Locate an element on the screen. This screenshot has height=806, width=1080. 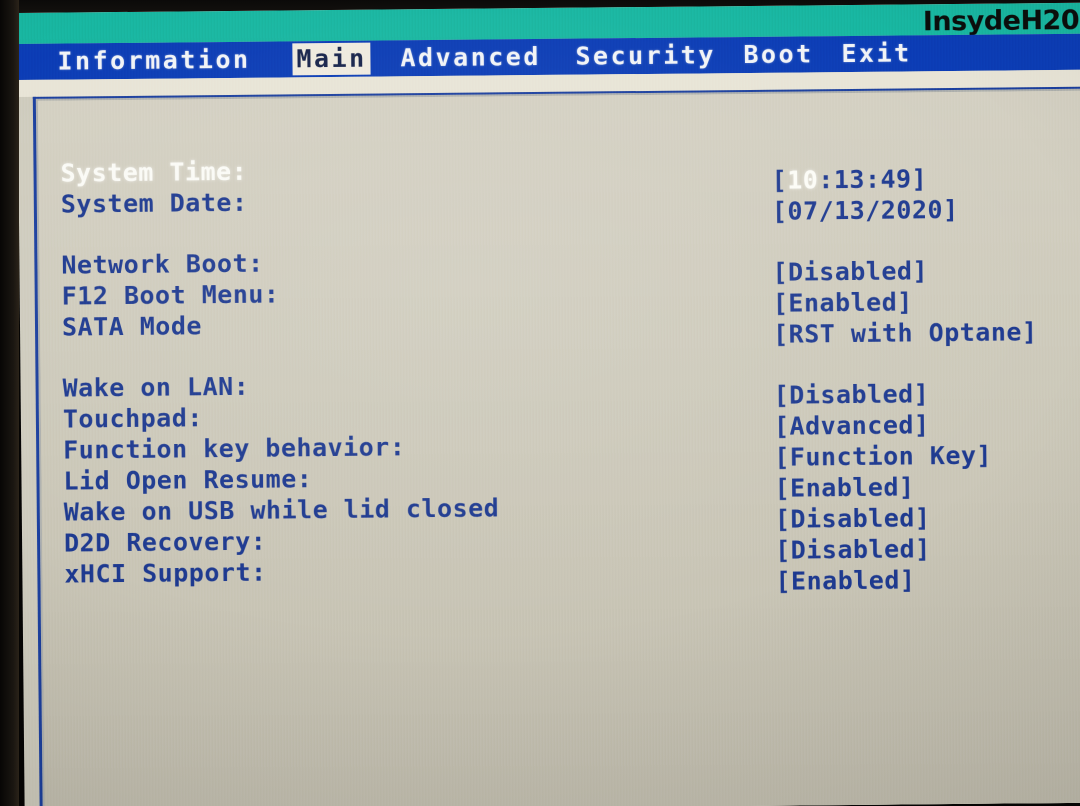
setting-value-xhci-support: [Enabled] is located at coordinates (845, 580).